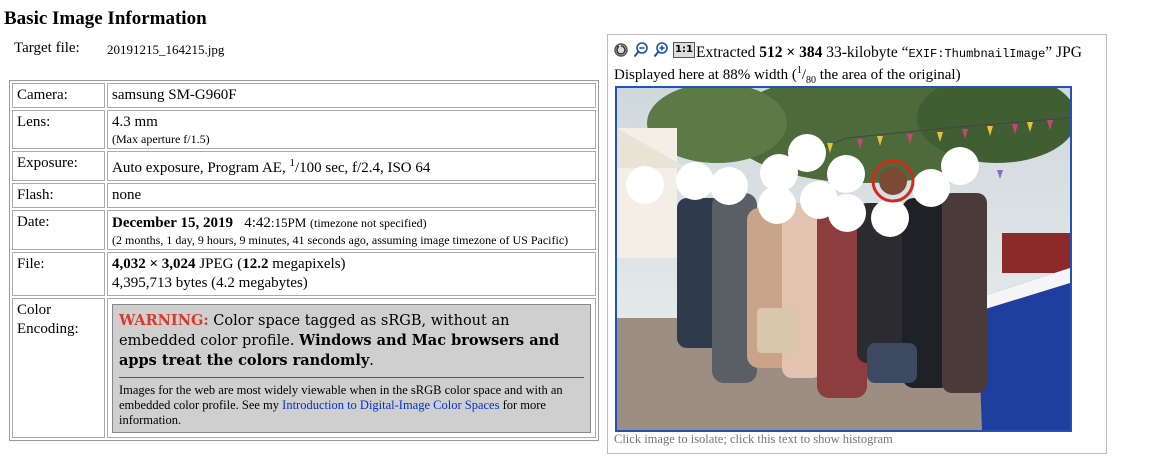 This screenshot has height=465, width=1170. What do you see at coordinates (977, 54) in the screenshot?
I see `extracted-tag: EXIF:ThumbnailImage` at bounding box center [977, 54].